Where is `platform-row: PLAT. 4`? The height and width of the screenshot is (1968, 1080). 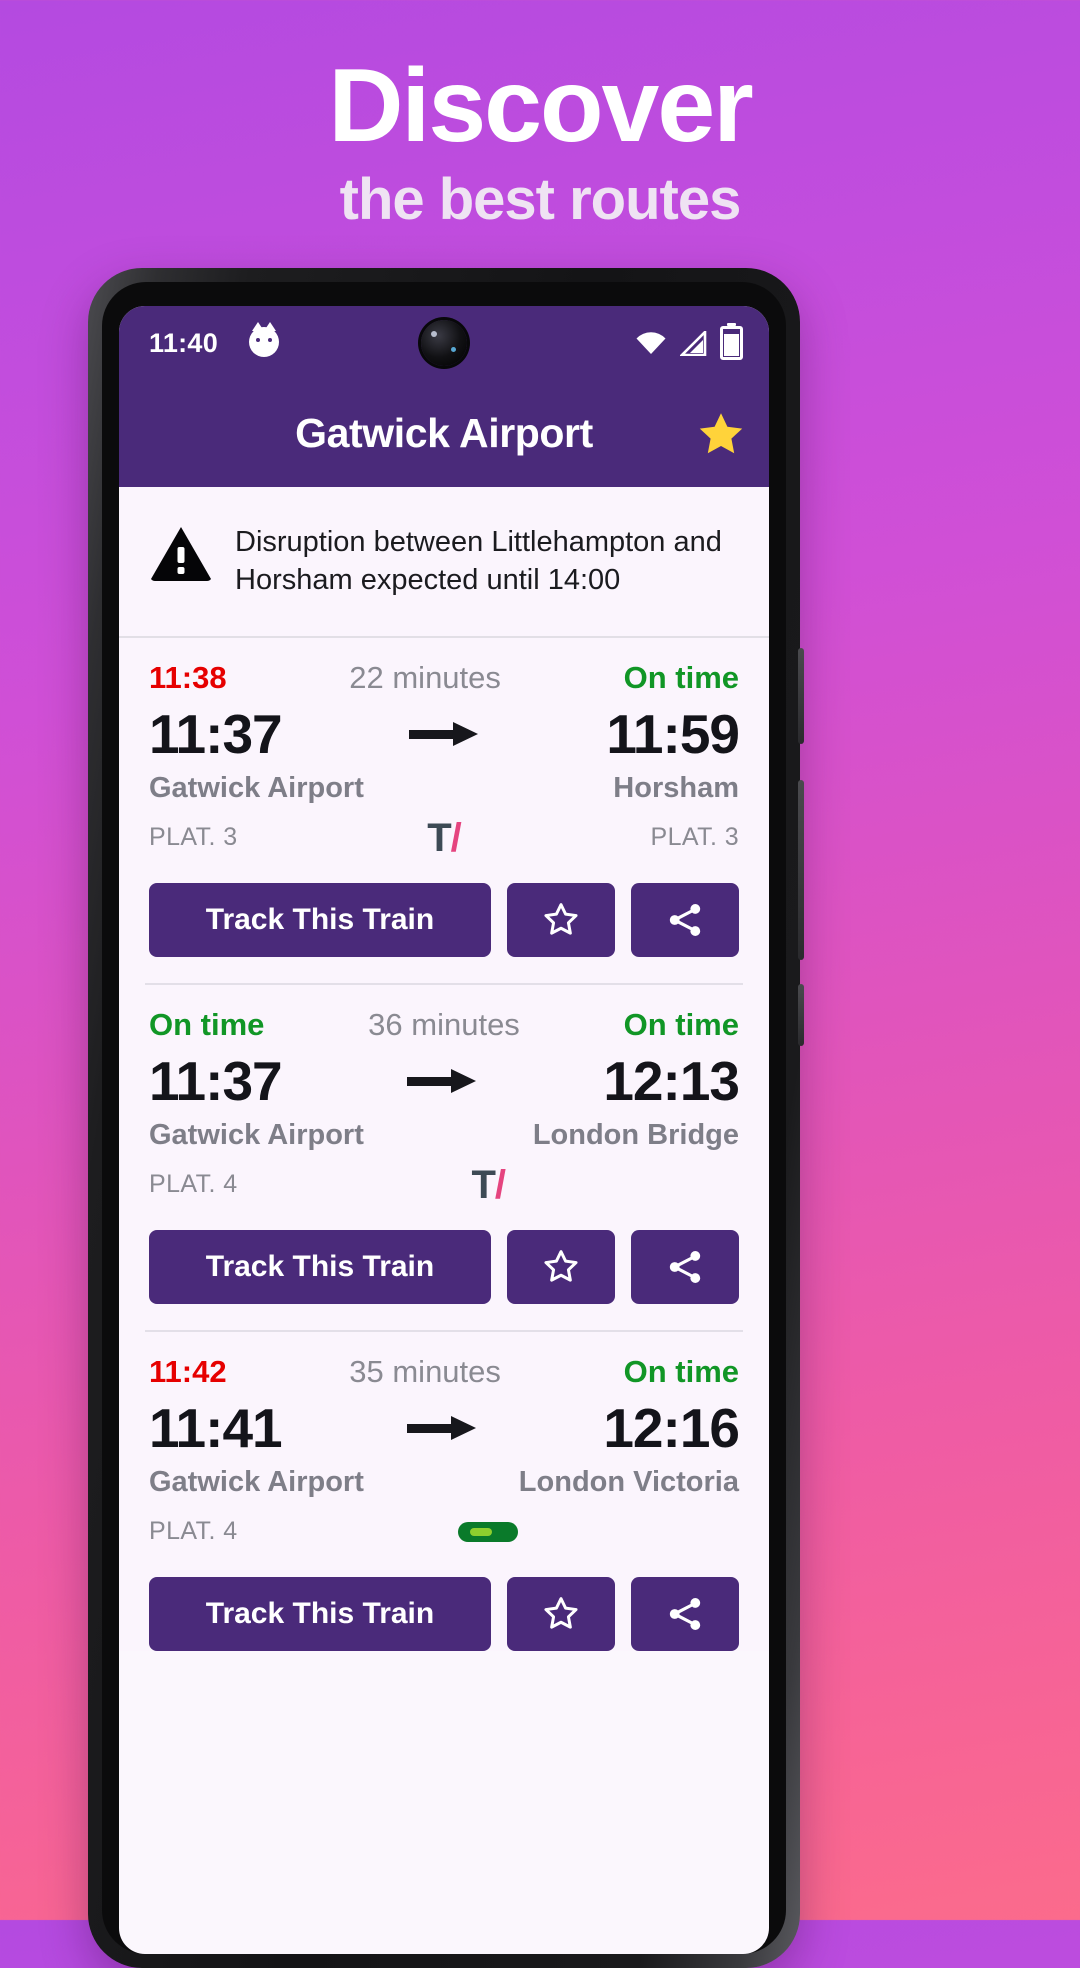 platform-row: PLAT. 4 is located at coordinates (444, 1532).